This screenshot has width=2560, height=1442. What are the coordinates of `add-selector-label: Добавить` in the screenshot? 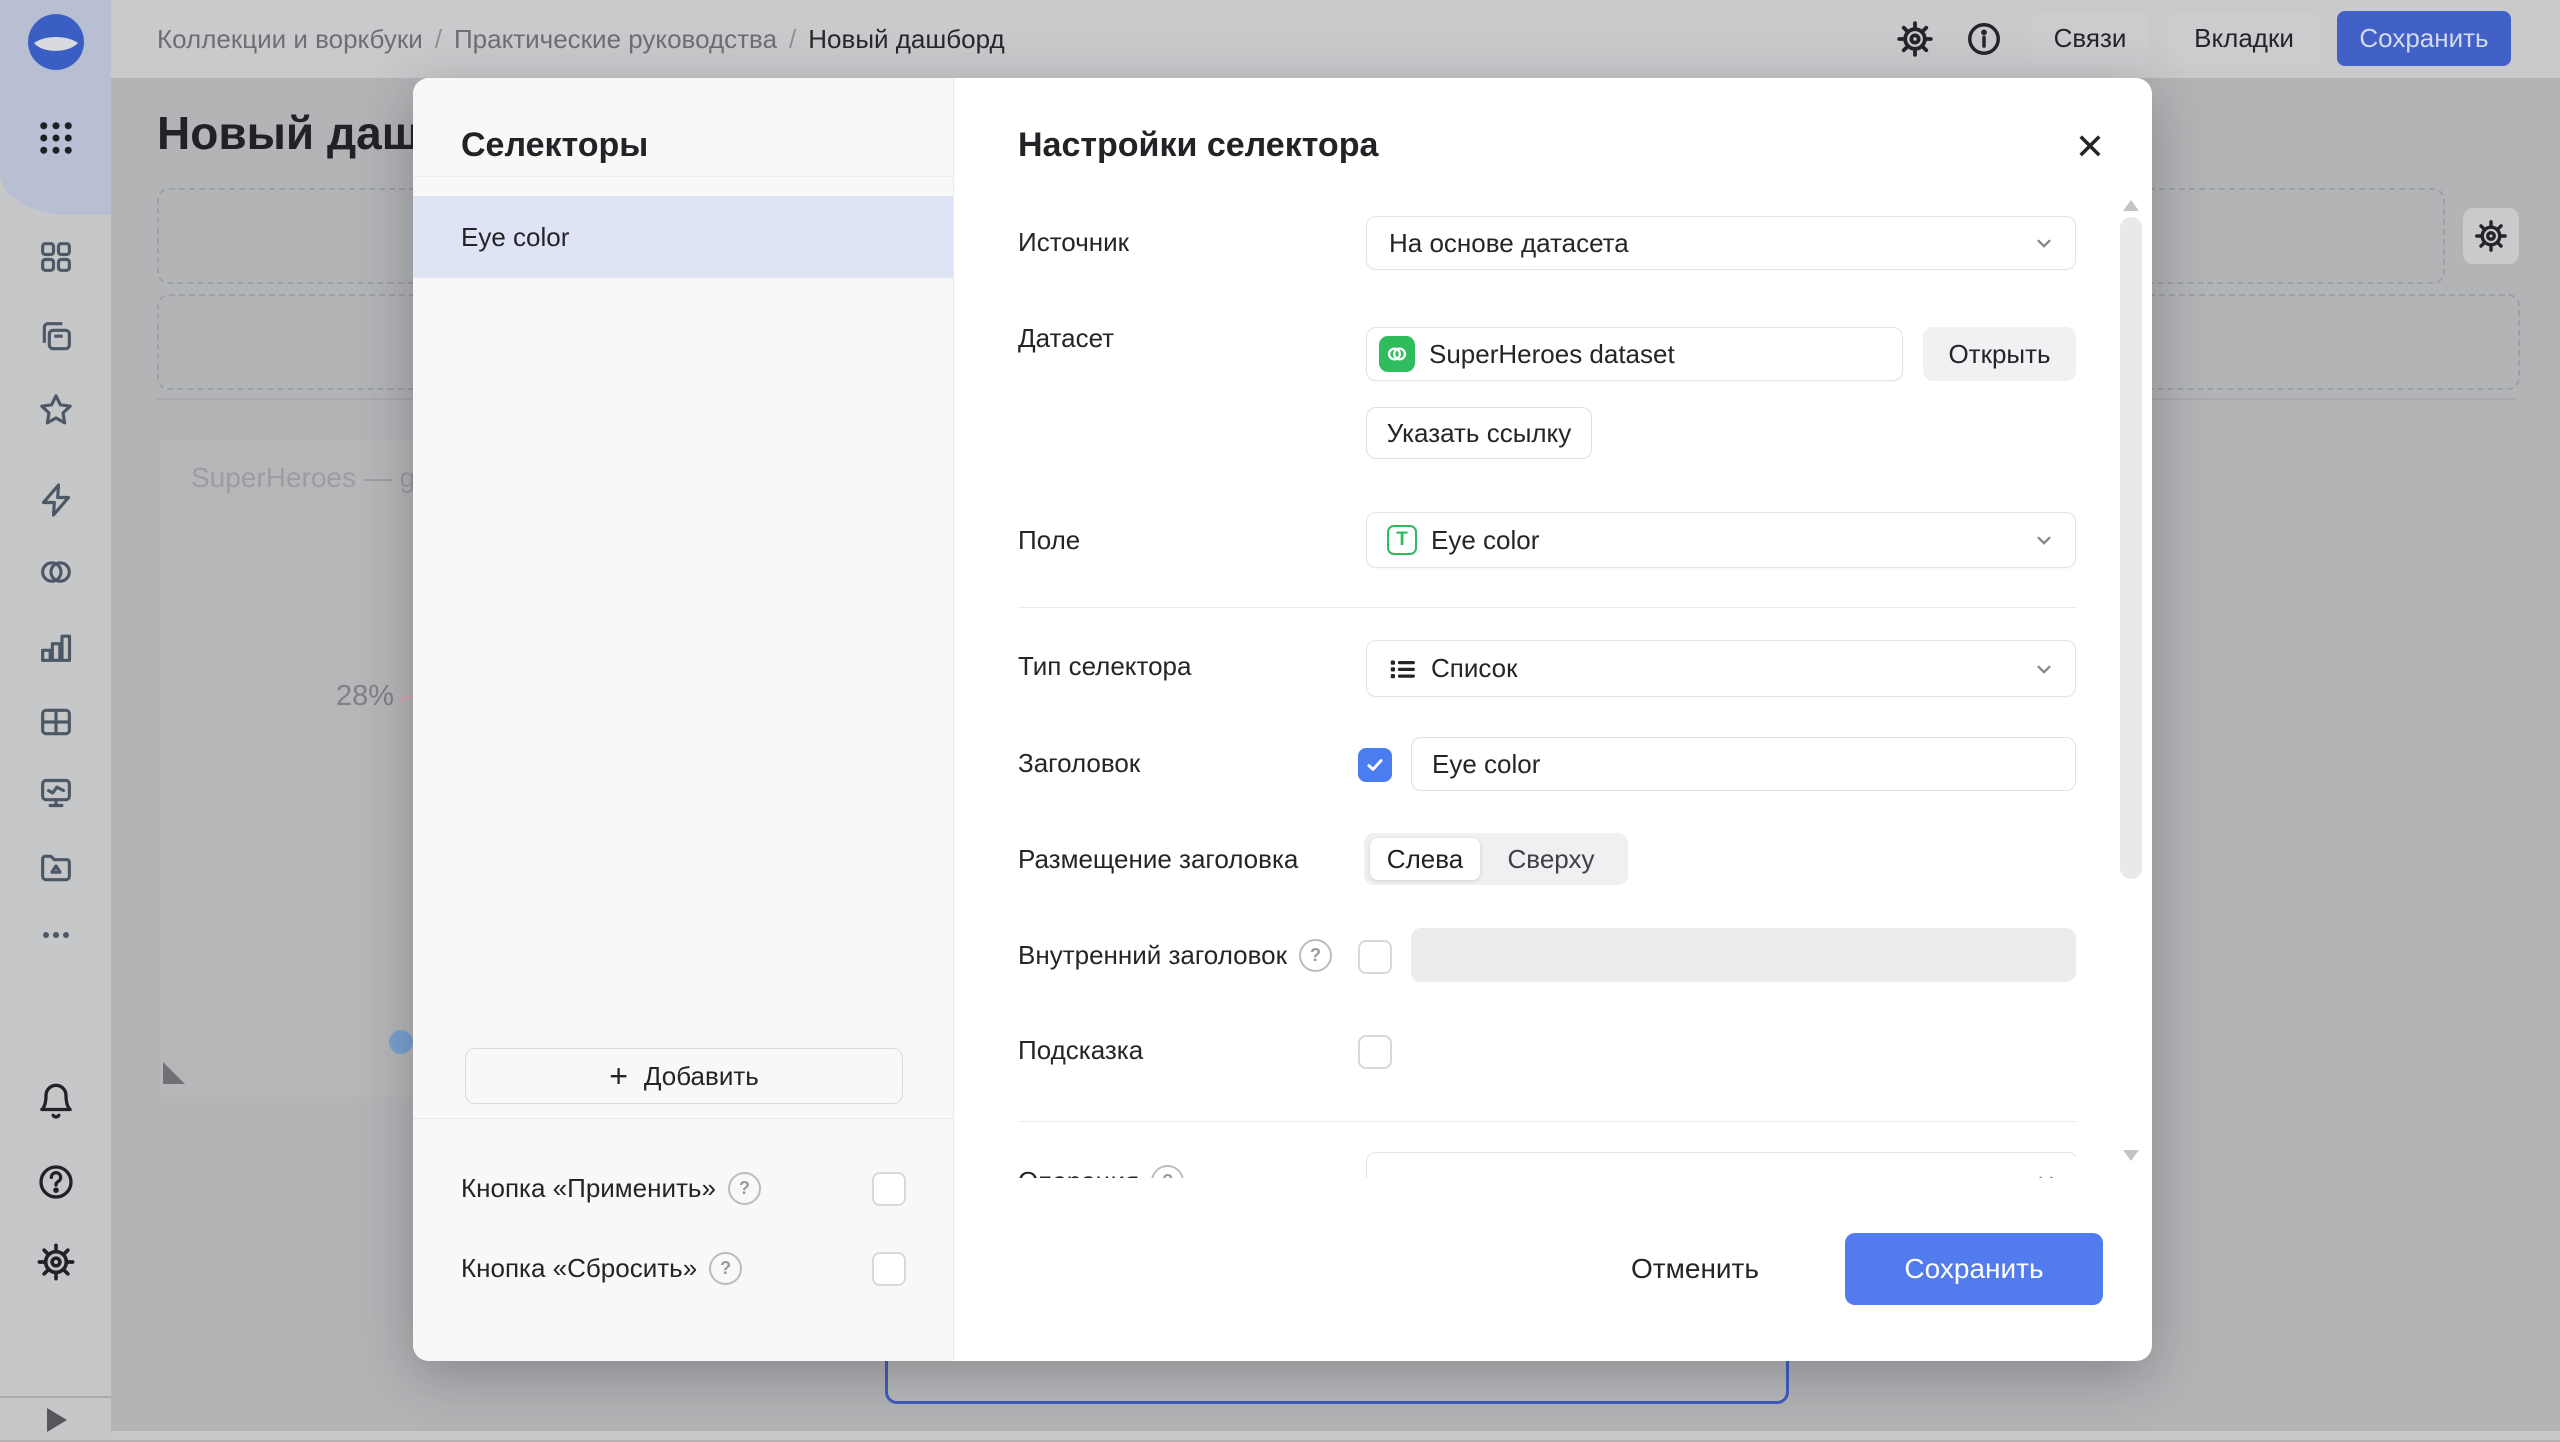 It's located at (701, 1075).